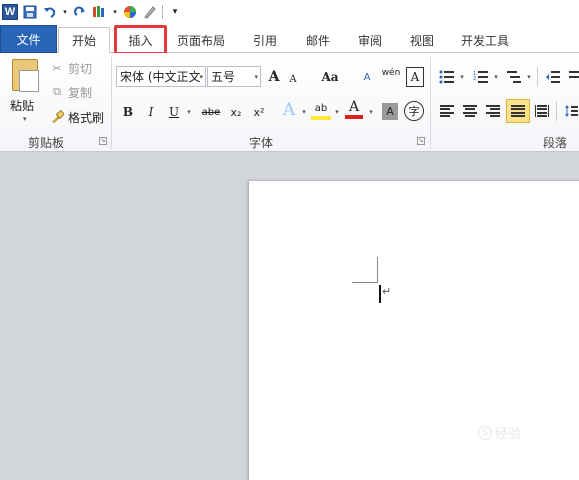 This screenshot has width=579, height=480. Describe the element at coordinates (485, 432) in the screenshot. I see `watermark-badge-icon: S` at that location.